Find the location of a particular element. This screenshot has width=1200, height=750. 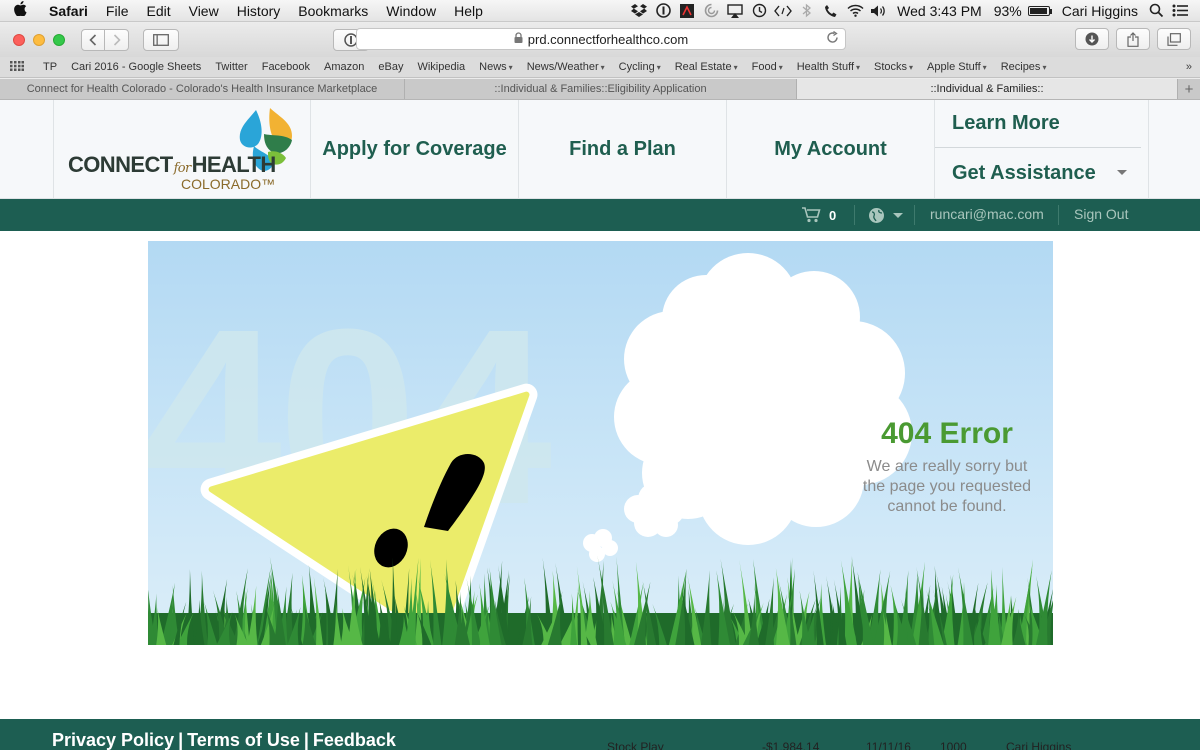

background-window-text: -$1,984.14 is located at coordinates (791, 745).